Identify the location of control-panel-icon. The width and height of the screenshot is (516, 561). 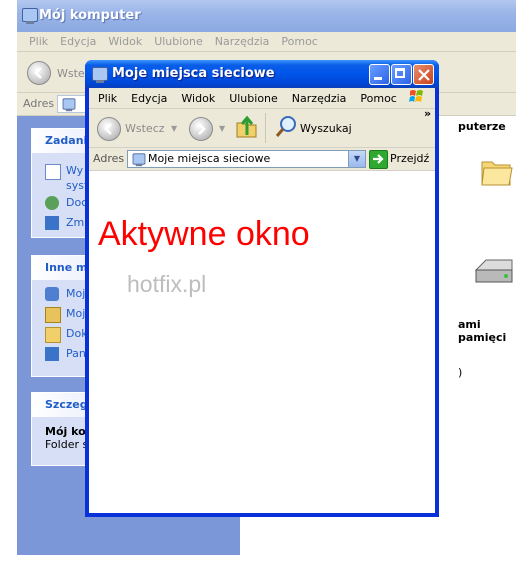
(52, 354).